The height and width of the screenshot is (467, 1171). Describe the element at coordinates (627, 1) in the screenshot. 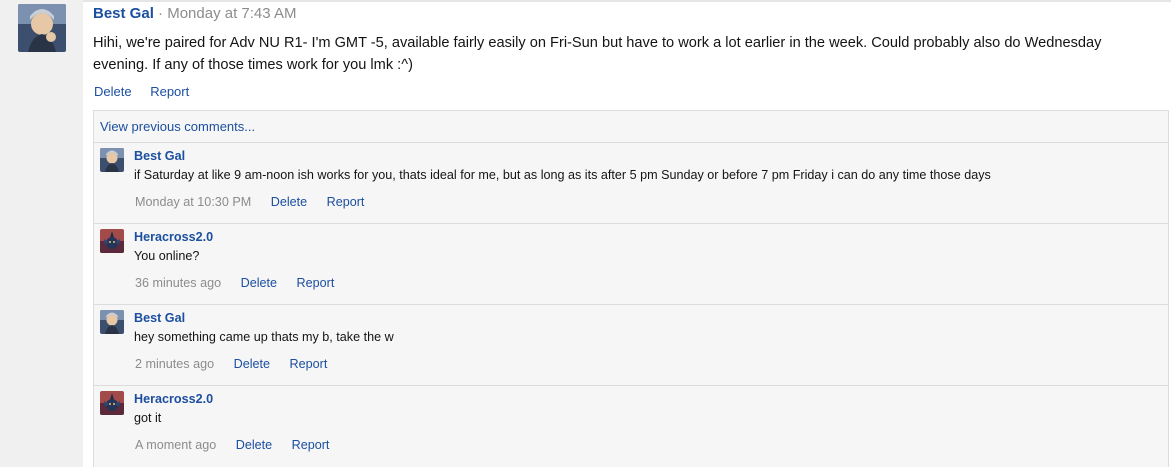

I see `top-divider` at that location.